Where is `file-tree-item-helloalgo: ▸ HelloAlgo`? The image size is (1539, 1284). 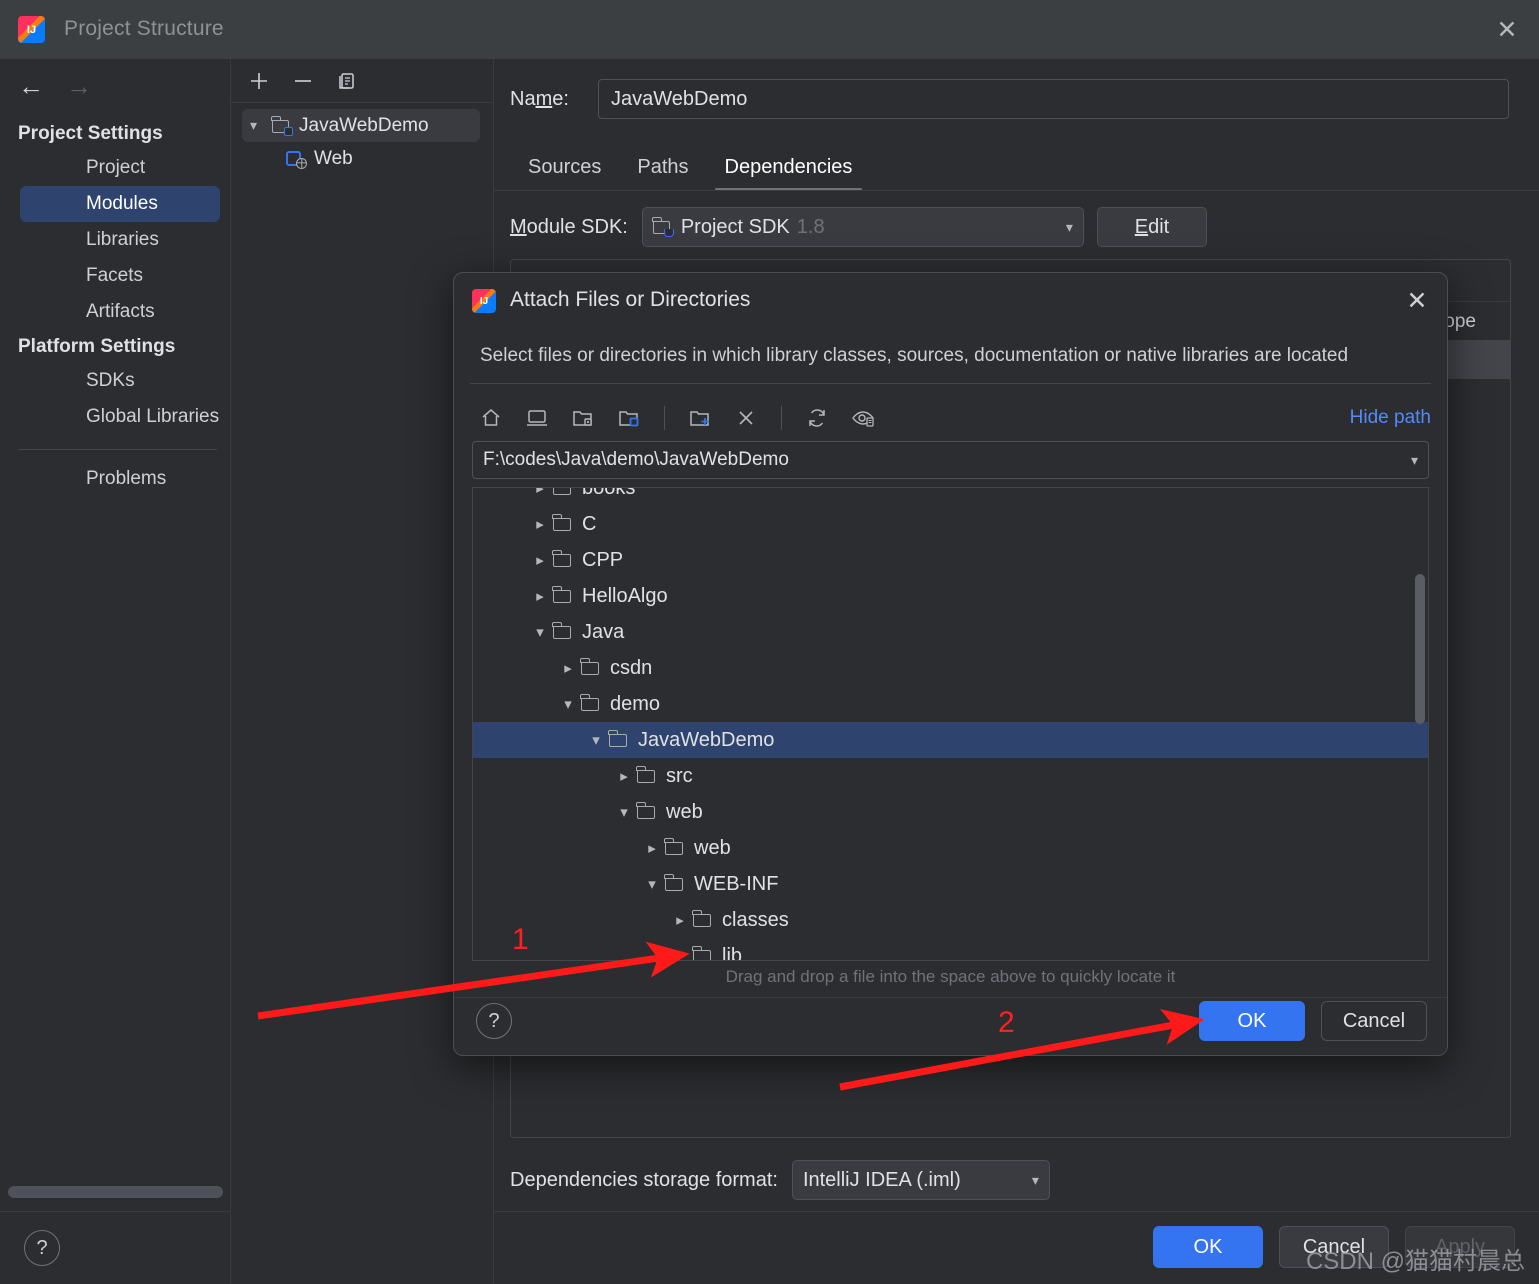
file-tree-item-helloalgo: ▸ HelloAlgo is located at coordinates (950, 596).